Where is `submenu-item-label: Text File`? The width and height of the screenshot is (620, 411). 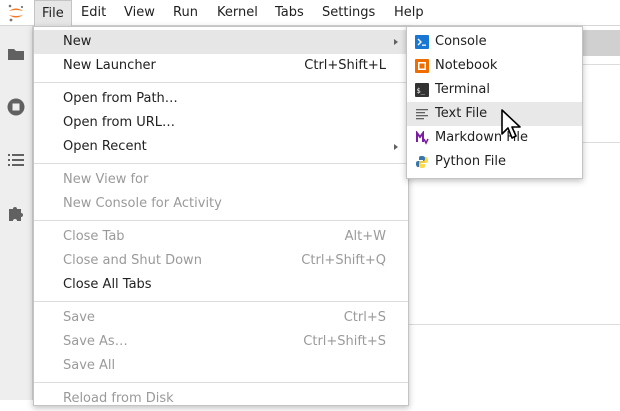 submenu-item-label: Text File is located at coordinates (461, 113).